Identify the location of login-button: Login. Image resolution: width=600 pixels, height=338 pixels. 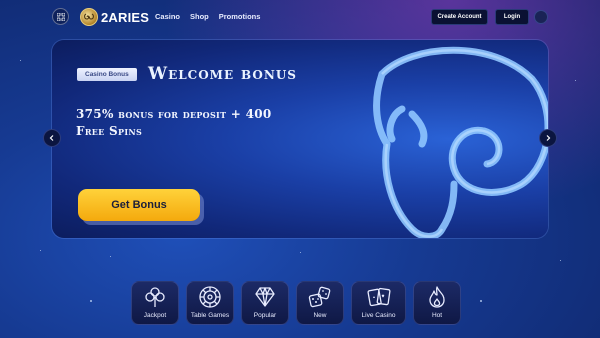
(512, 17).